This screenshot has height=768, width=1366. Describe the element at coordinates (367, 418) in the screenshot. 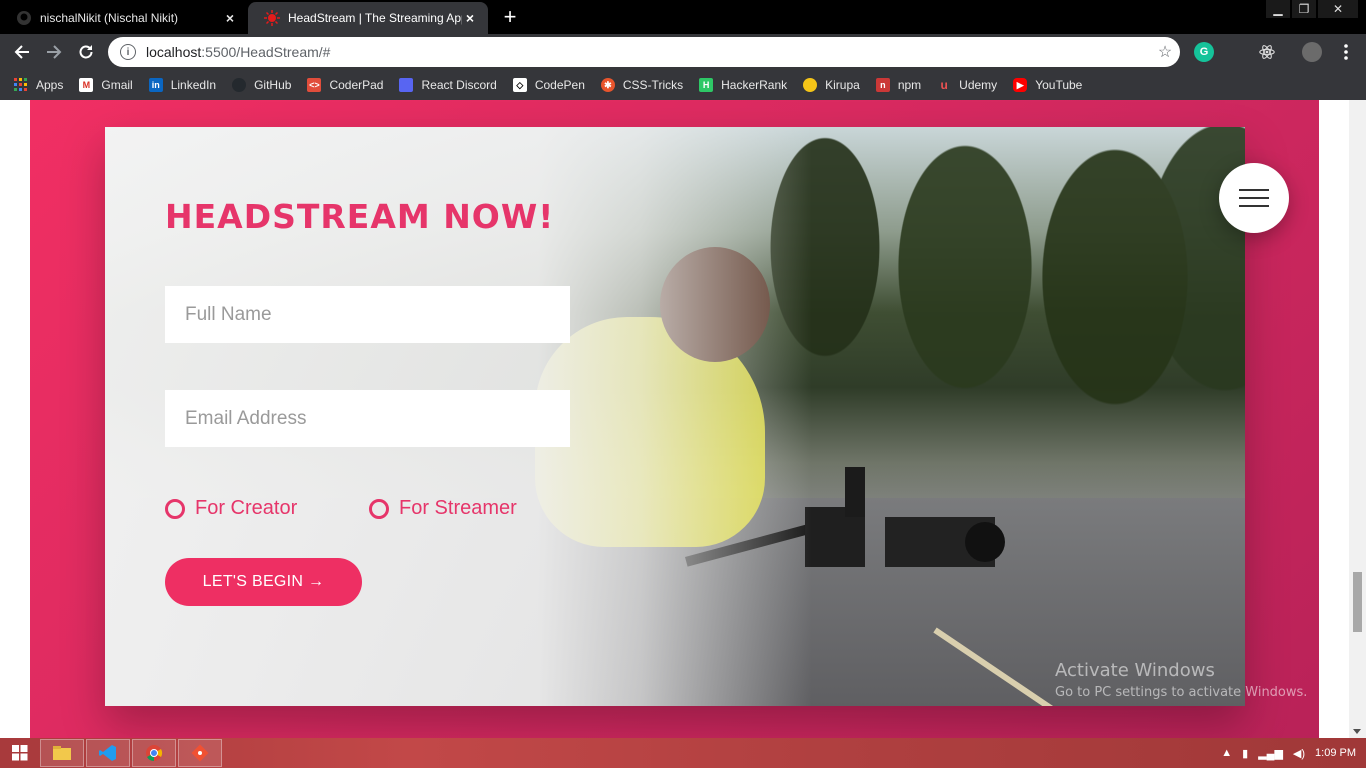

I see `email-input` at that location.